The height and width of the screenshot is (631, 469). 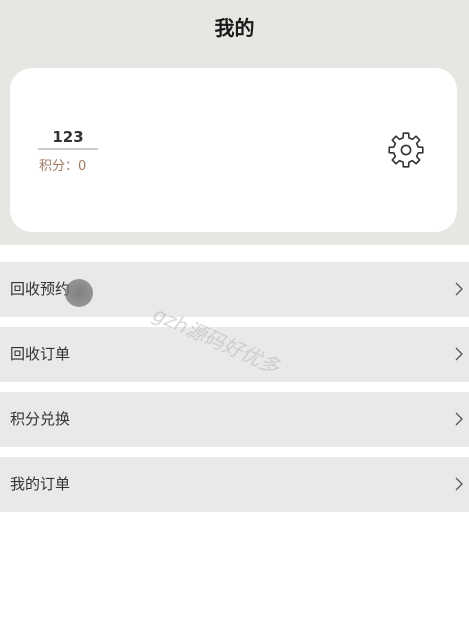 What do you see at coordinates (40, 419) in the screenshot?
I see `menu-item-label: 积分兑换` at bounding box center [40, 419].